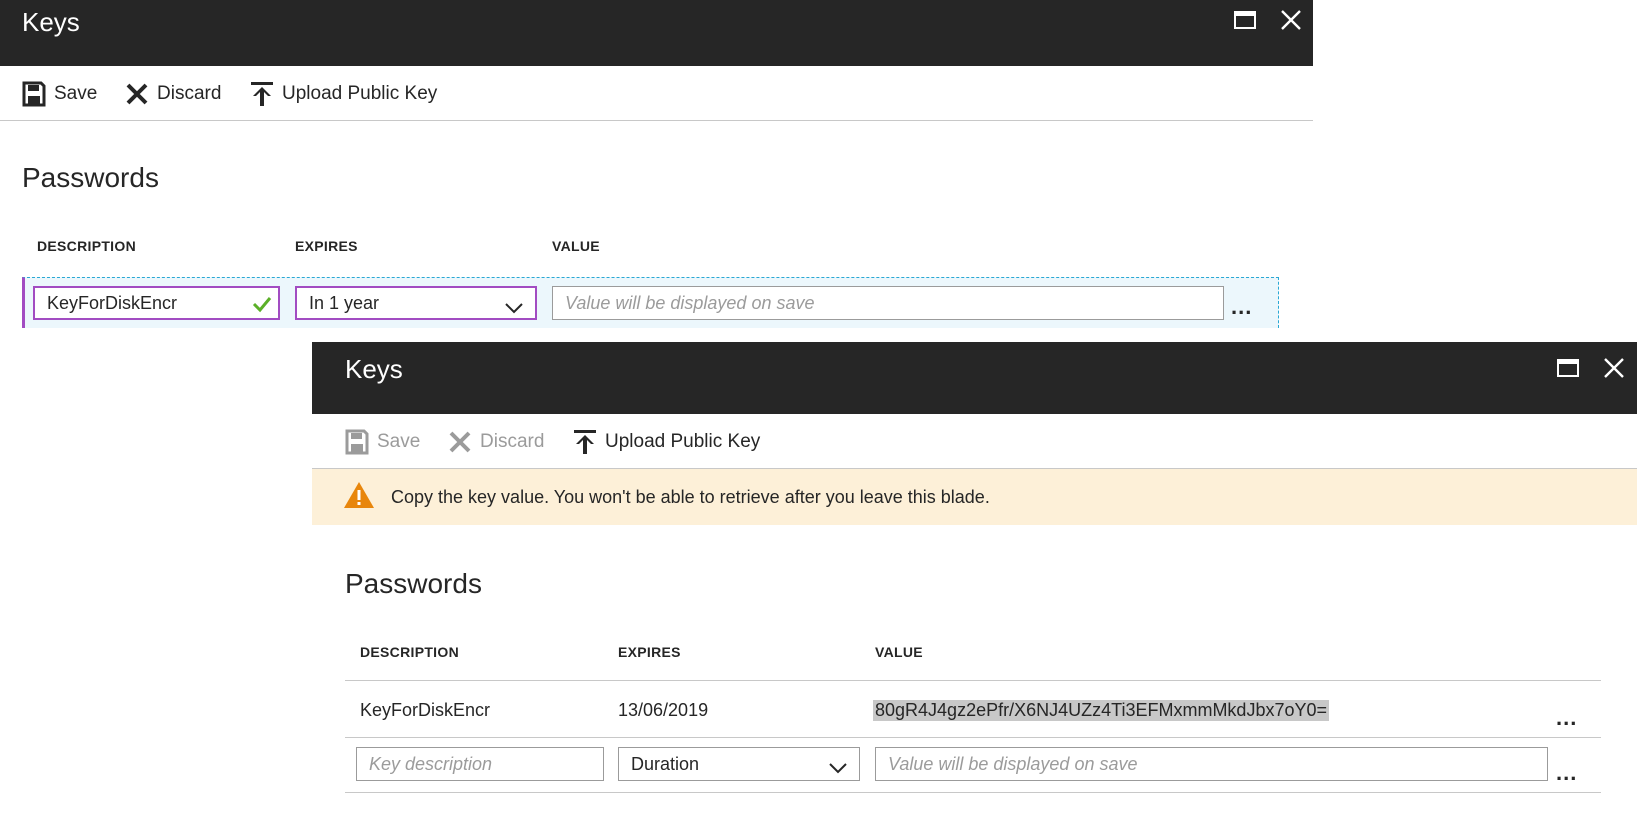 The image size is (1637, 823). What do you see at coordinates (739, 764) in the screenshot?
I see `duration-select: Duration` at bounding box center [739, 764].